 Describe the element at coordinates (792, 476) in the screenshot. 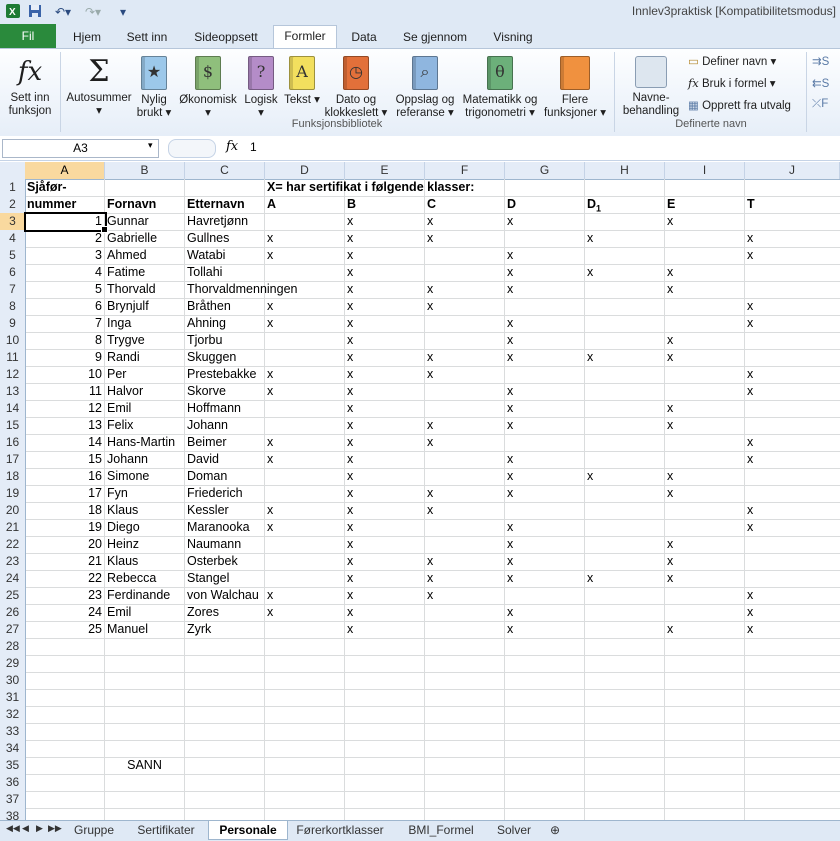

I see `cell-j18` at that location.